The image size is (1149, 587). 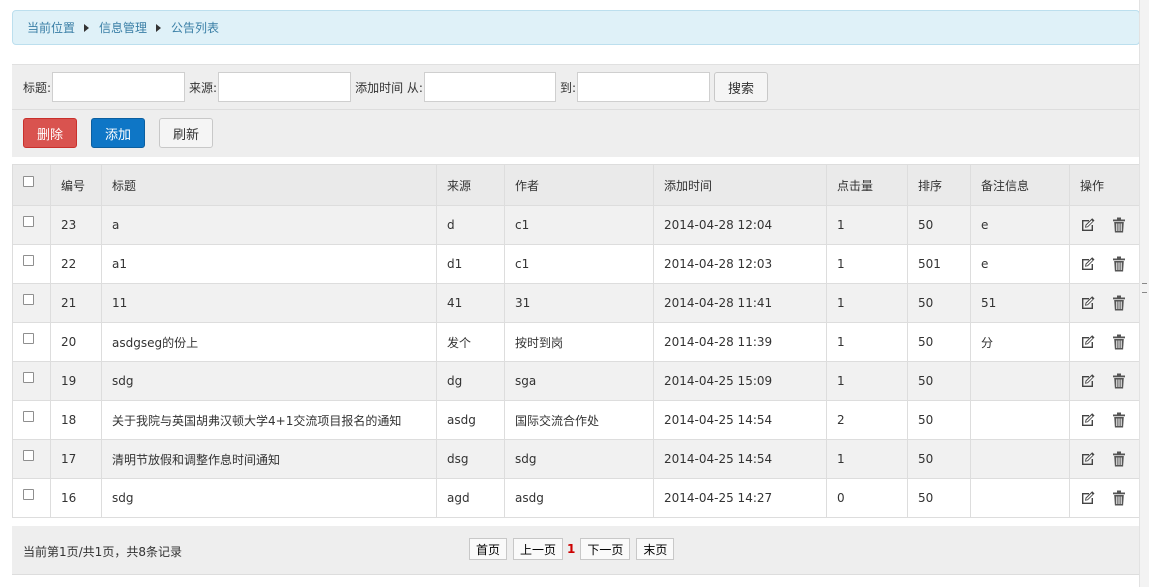 What do you see at coordinates (50, 133) in the screenshot?
I see `delete-button: 删除` at bounding box center [50, 133].